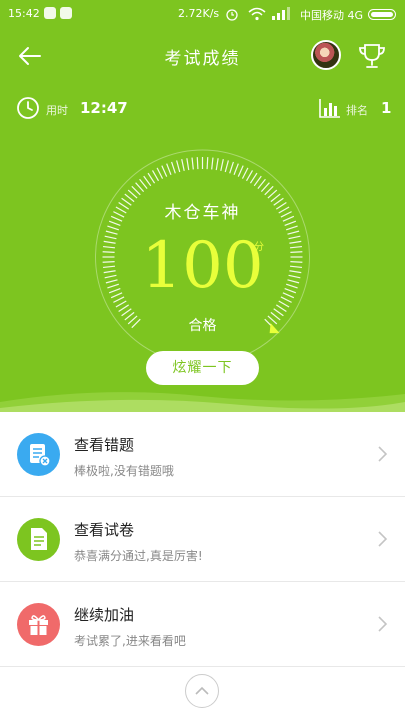 This screenshot has height=720, width=405. I want to click on share-button: 炫耀一下, so click(202, 368).